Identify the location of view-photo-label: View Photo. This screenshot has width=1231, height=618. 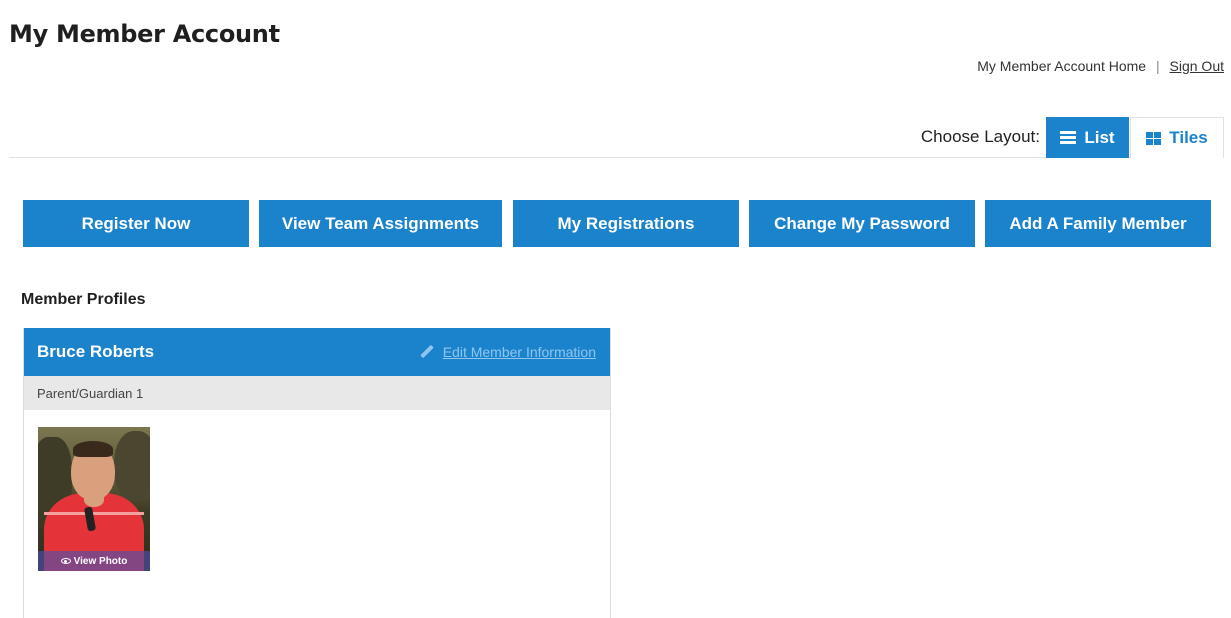
(100, 561).